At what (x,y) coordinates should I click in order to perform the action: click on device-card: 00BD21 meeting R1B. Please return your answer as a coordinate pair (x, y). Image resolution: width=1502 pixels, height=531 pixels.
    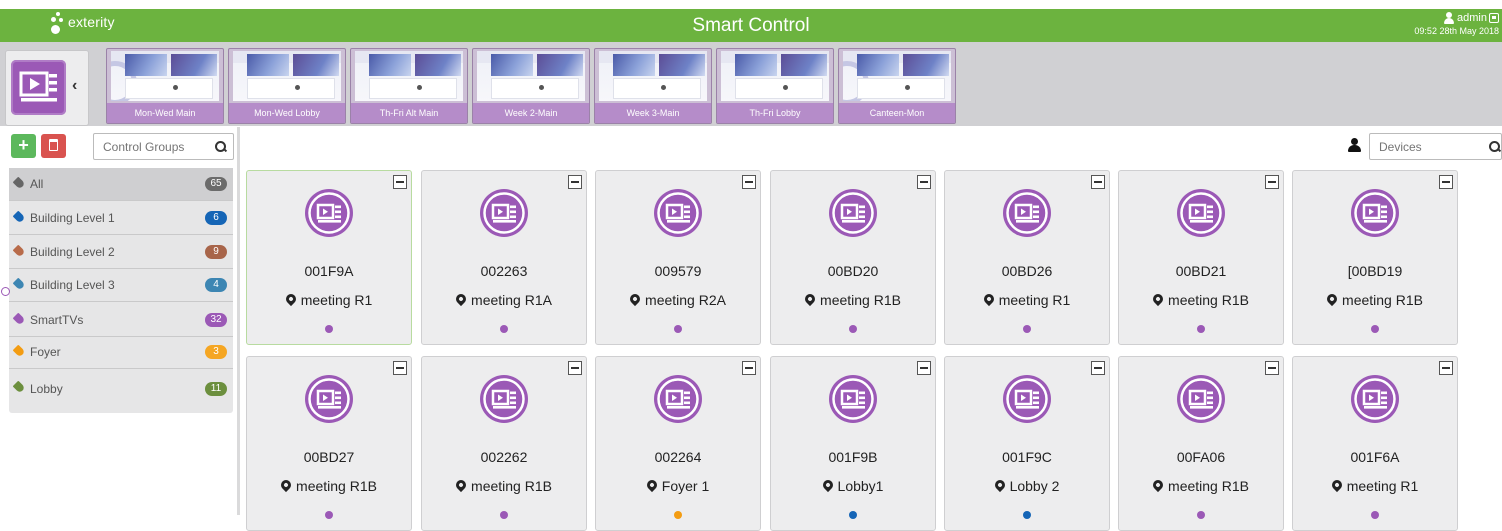
    Looking at the image, I should click on (1201, 257).